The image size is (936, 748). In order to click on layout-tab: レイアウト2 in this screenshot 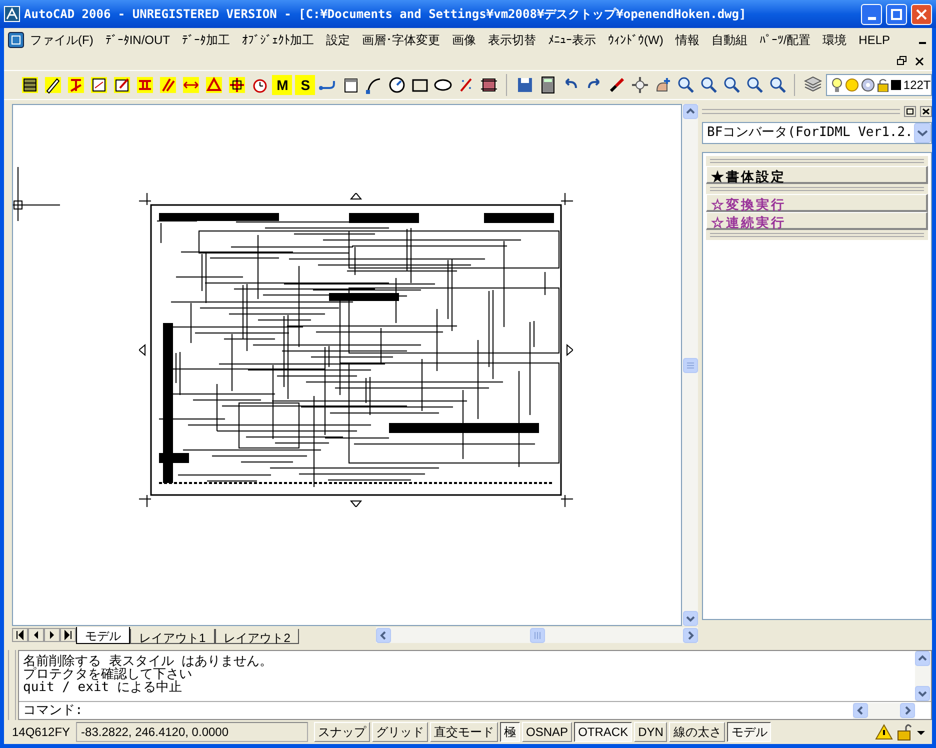, I will do `click(257, 636)`.